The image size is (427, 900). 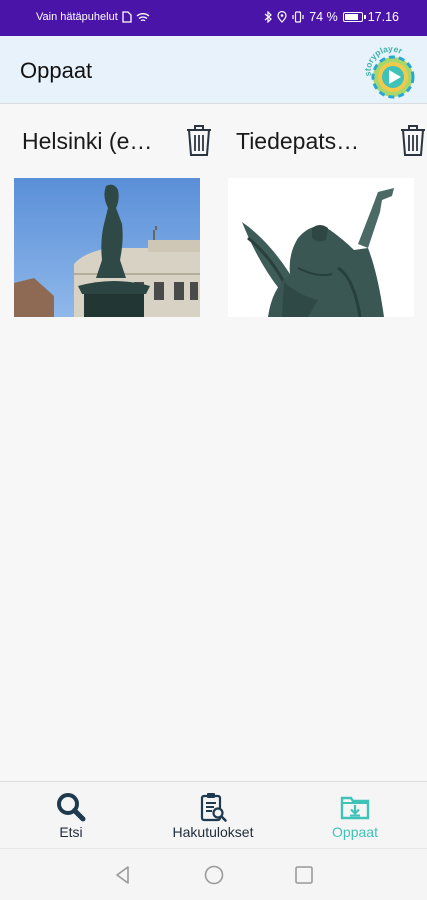 What do you see at coordinates (391, 72) in the screenshot?
I see `storyplayer-logo: storyplayer` at bounding box center [391, 72].